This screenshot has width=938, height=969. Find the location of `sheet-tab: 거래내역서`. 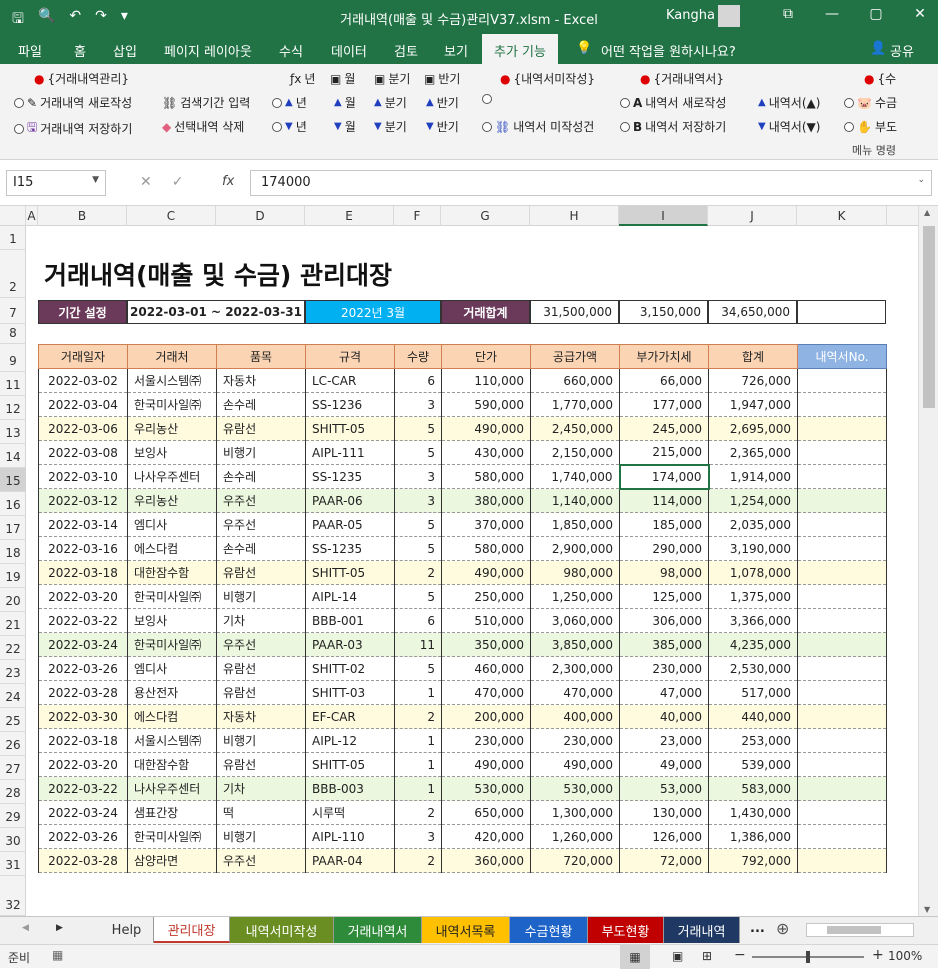

sheet-tab: 거래내역서 is located at coordinates (378, 930).